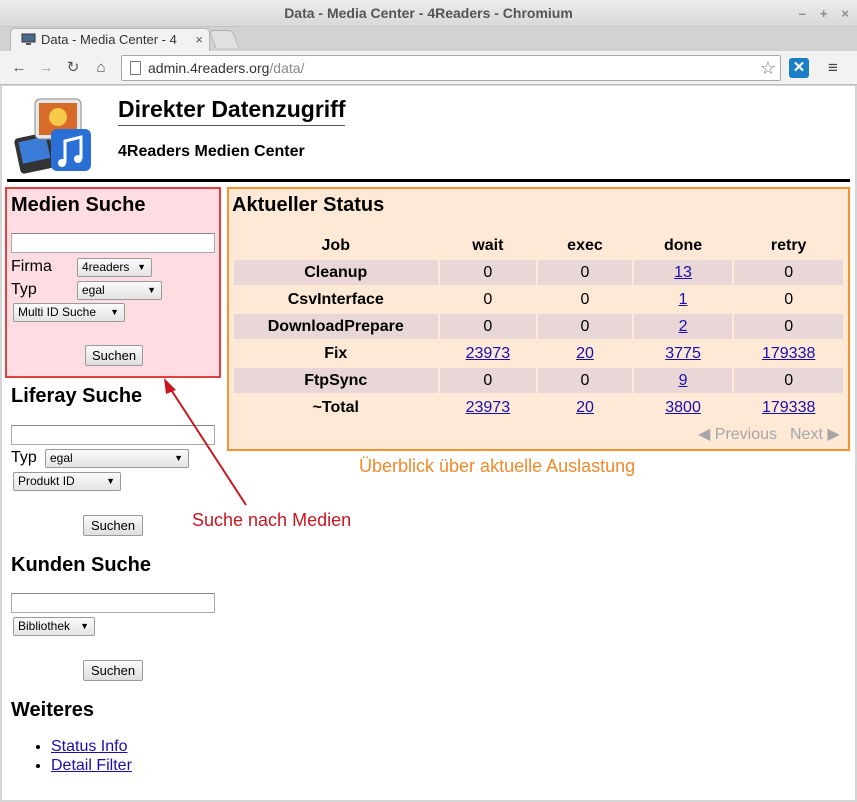  Describe the element at coordinates (833, 68) in the screenshot. I see `menu-icon: ≡` at that location.